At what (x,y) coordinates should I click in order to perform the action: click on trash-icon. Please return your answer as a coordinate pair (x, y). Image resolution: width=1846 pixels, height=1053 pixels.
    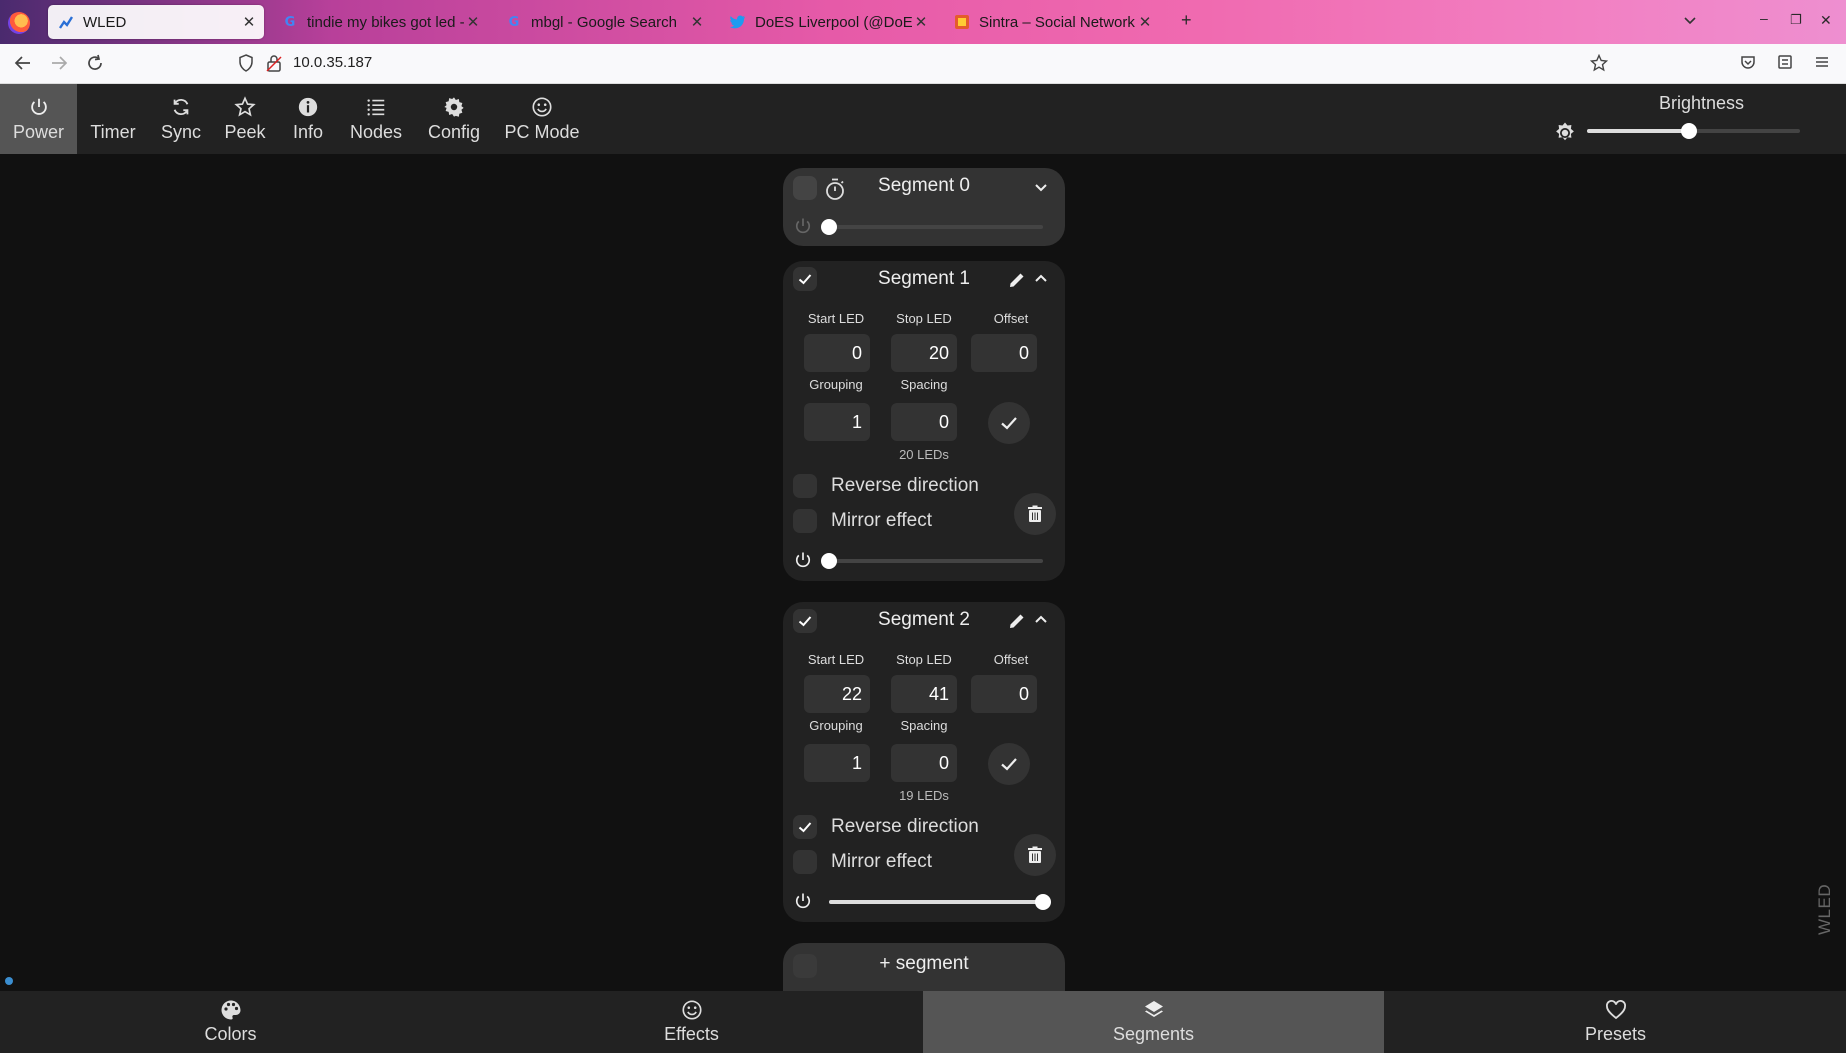
    Looking at the image, I should click on (1035, 854).